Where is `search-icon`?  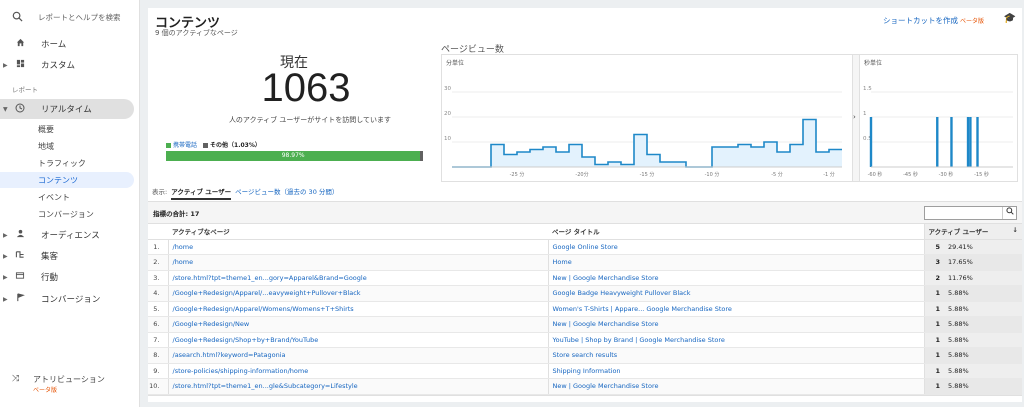
search-icon is located at coordinates (1009, 212).